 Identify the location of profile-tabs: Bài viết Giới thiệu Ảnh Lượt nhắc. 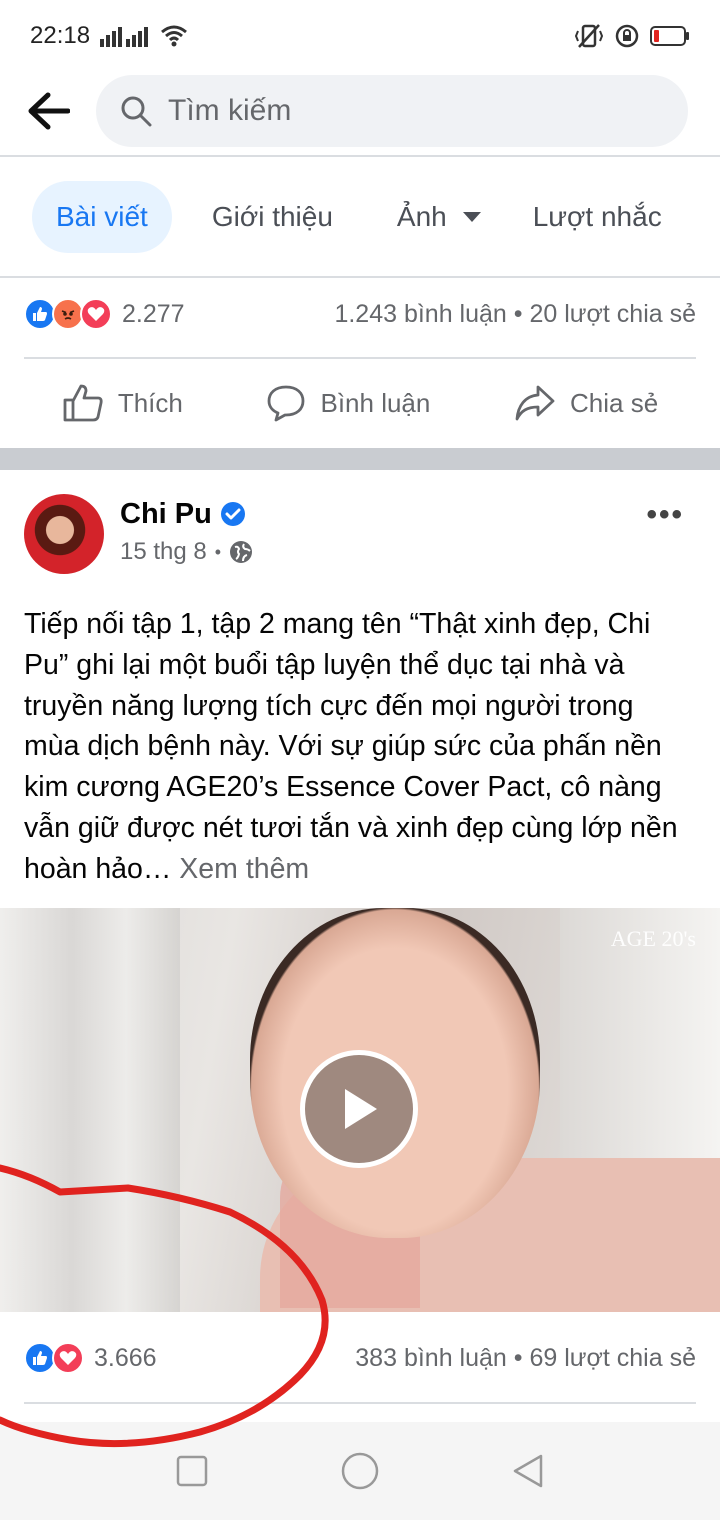
(360, 217).